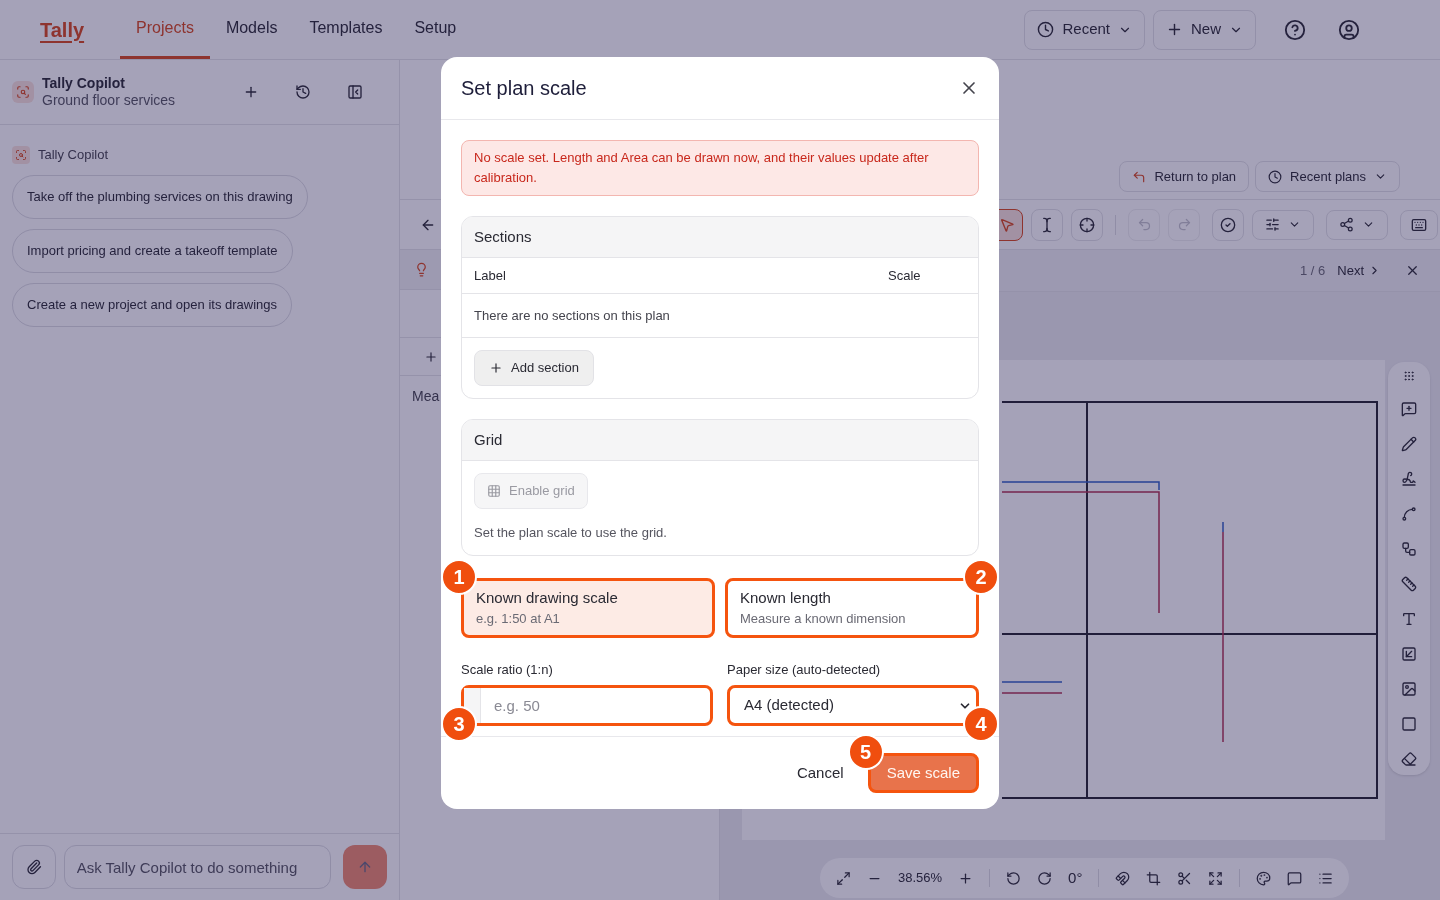 This screenshot has width=1440, height=900. What do you see at coordinates (524, 88) in the screenshot?
I see `dialog-title: Set plan scale` at bounding box center [524, 88].